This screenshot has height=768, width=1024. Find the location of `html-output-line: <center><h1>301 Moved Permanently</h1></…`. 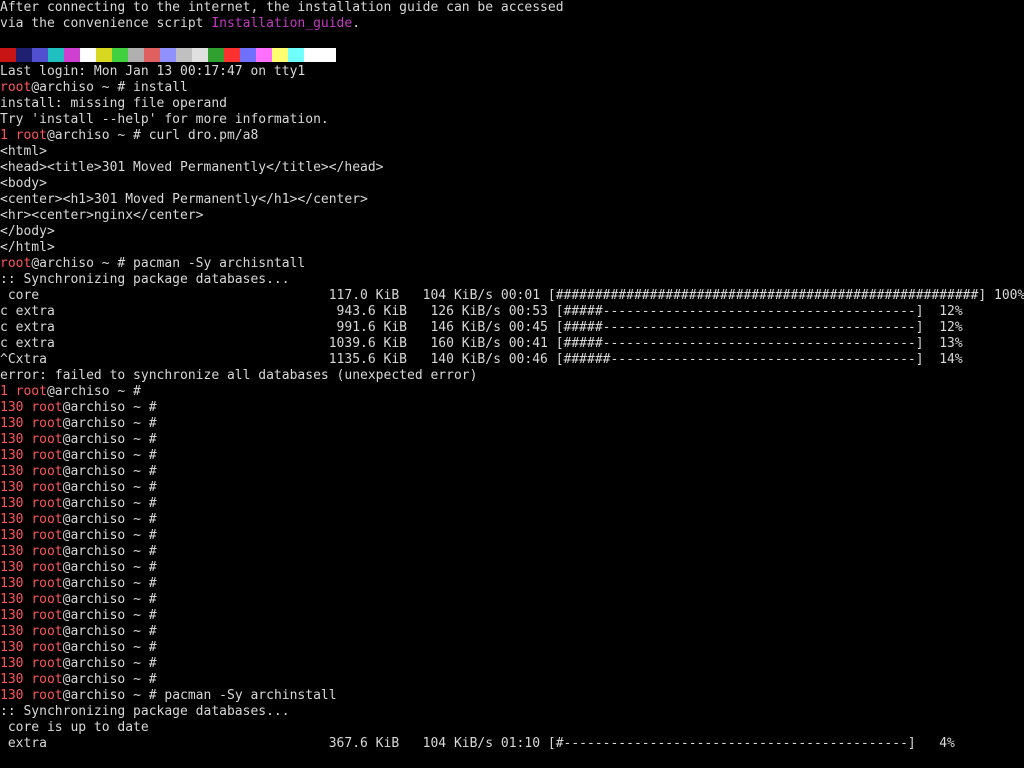

html-output-line: <center><h1>301 Moved Permanently</h1></… is located at coordinates (184, 199).